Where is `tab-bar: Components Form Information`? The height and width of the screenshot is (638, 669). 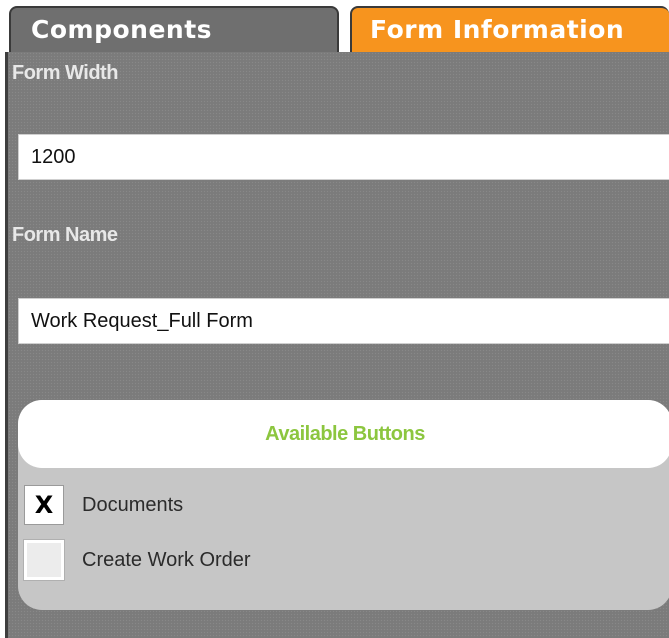
tab-bar: Components Form Information is located at coordinates (334, 26).